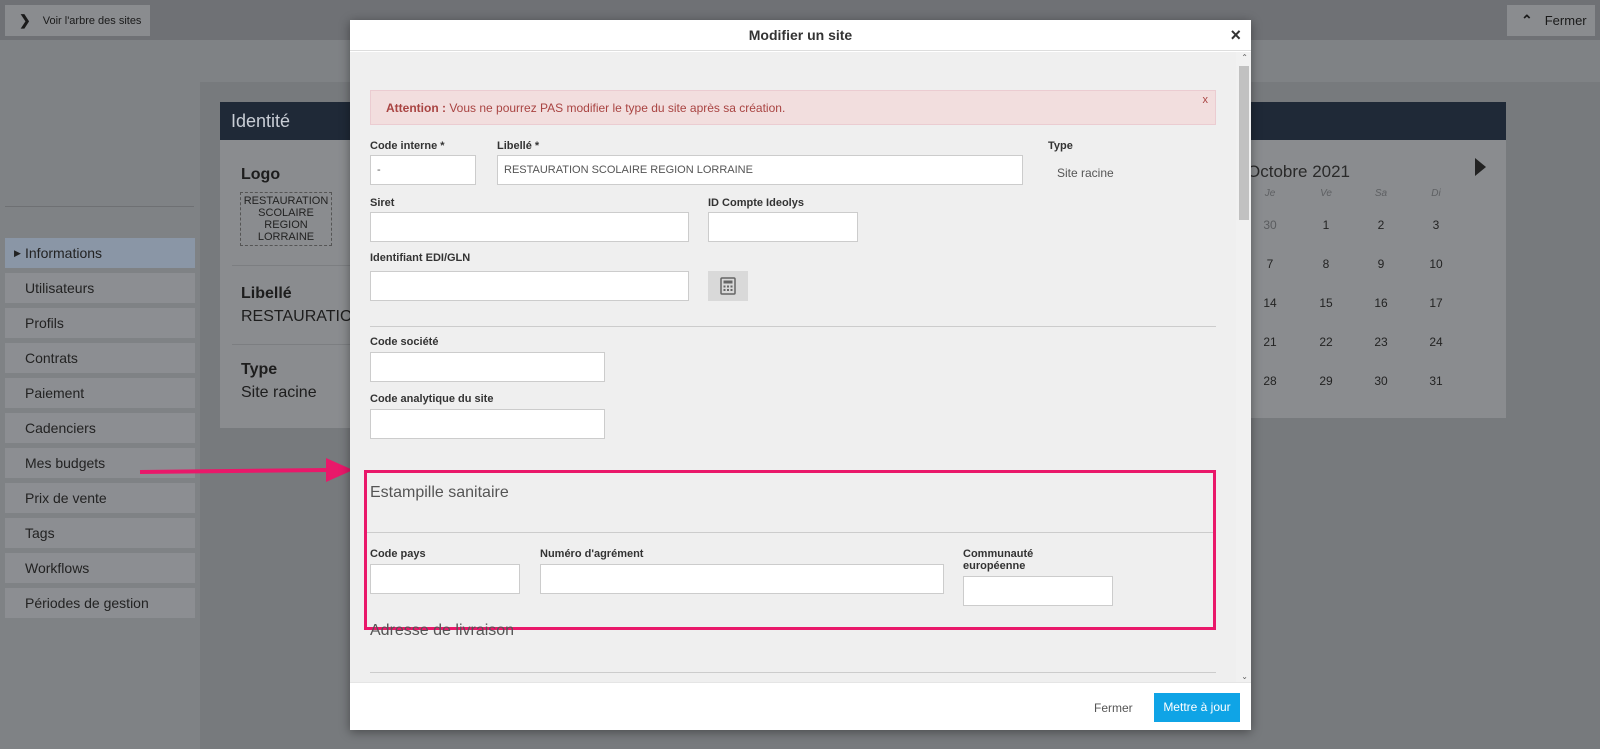 The image size is (1600, 749). What do you see at coordinates (266, 293) in the screenshot?
I see `libelle-label: Libellé` at bounding box center [266, 293].